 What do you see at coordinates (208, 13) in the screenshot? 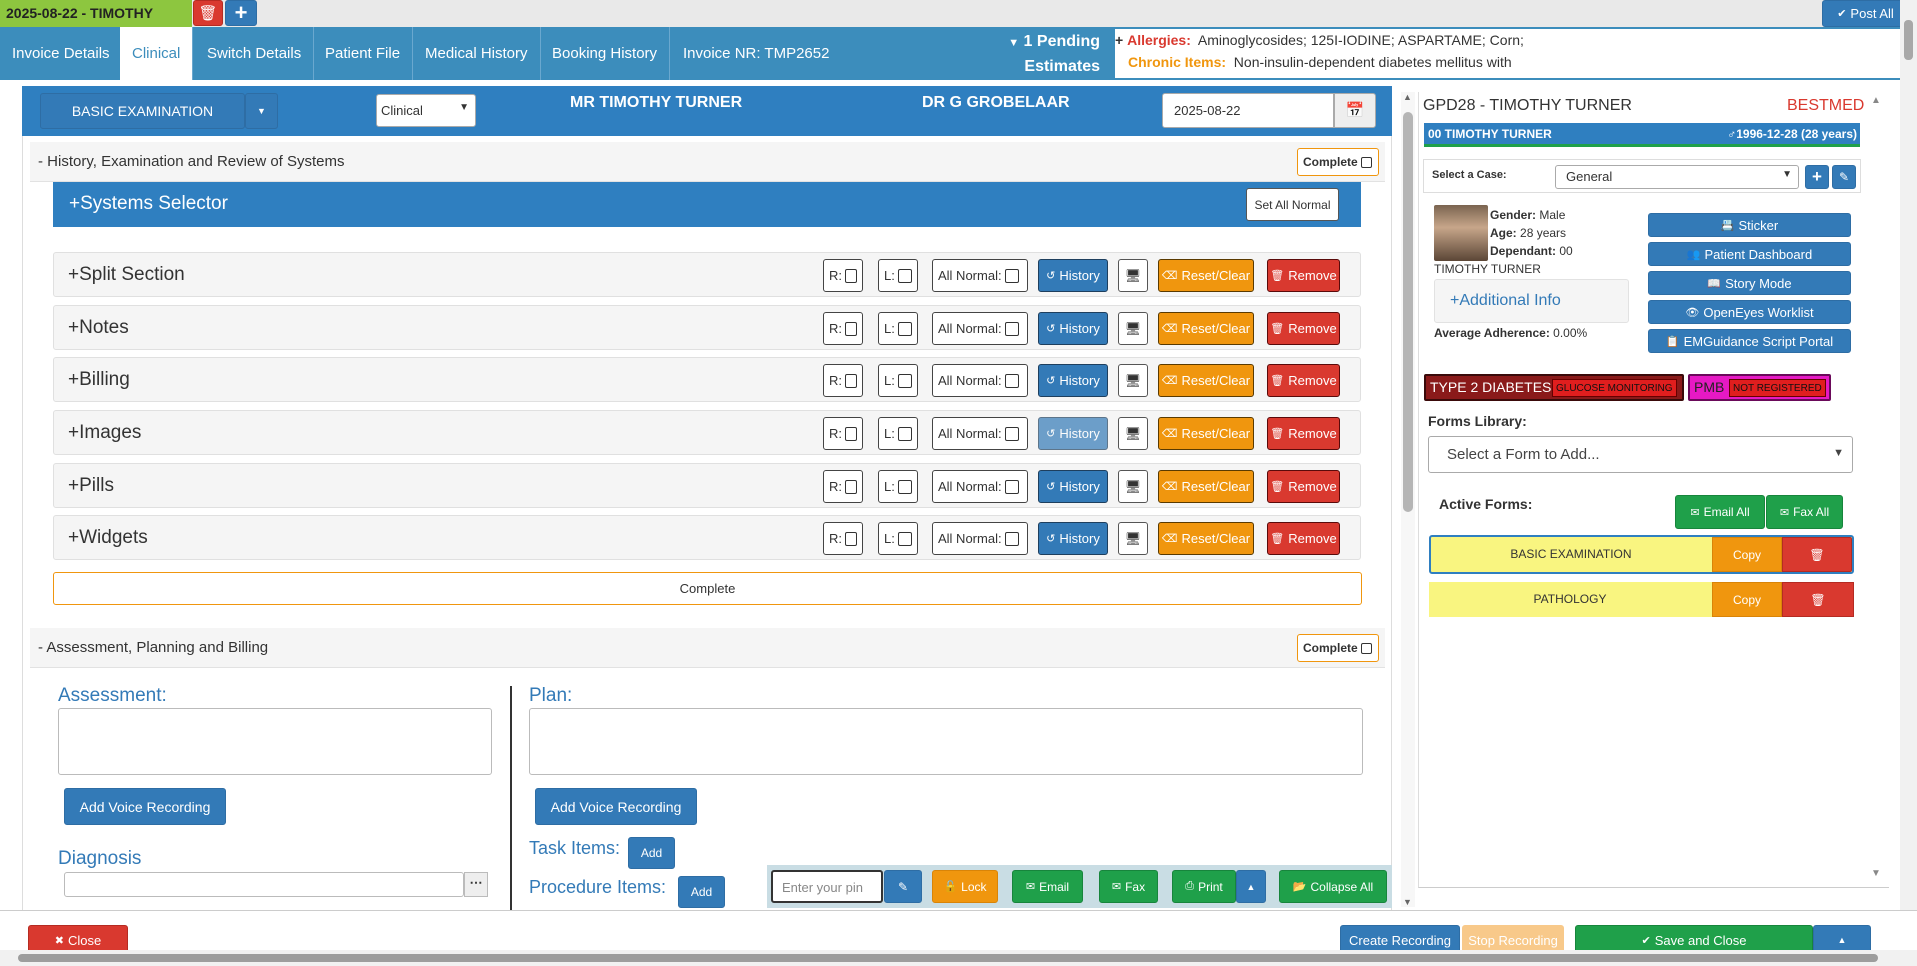
I see `delete-session-button: 🗑` at bounding box center [208, 13].